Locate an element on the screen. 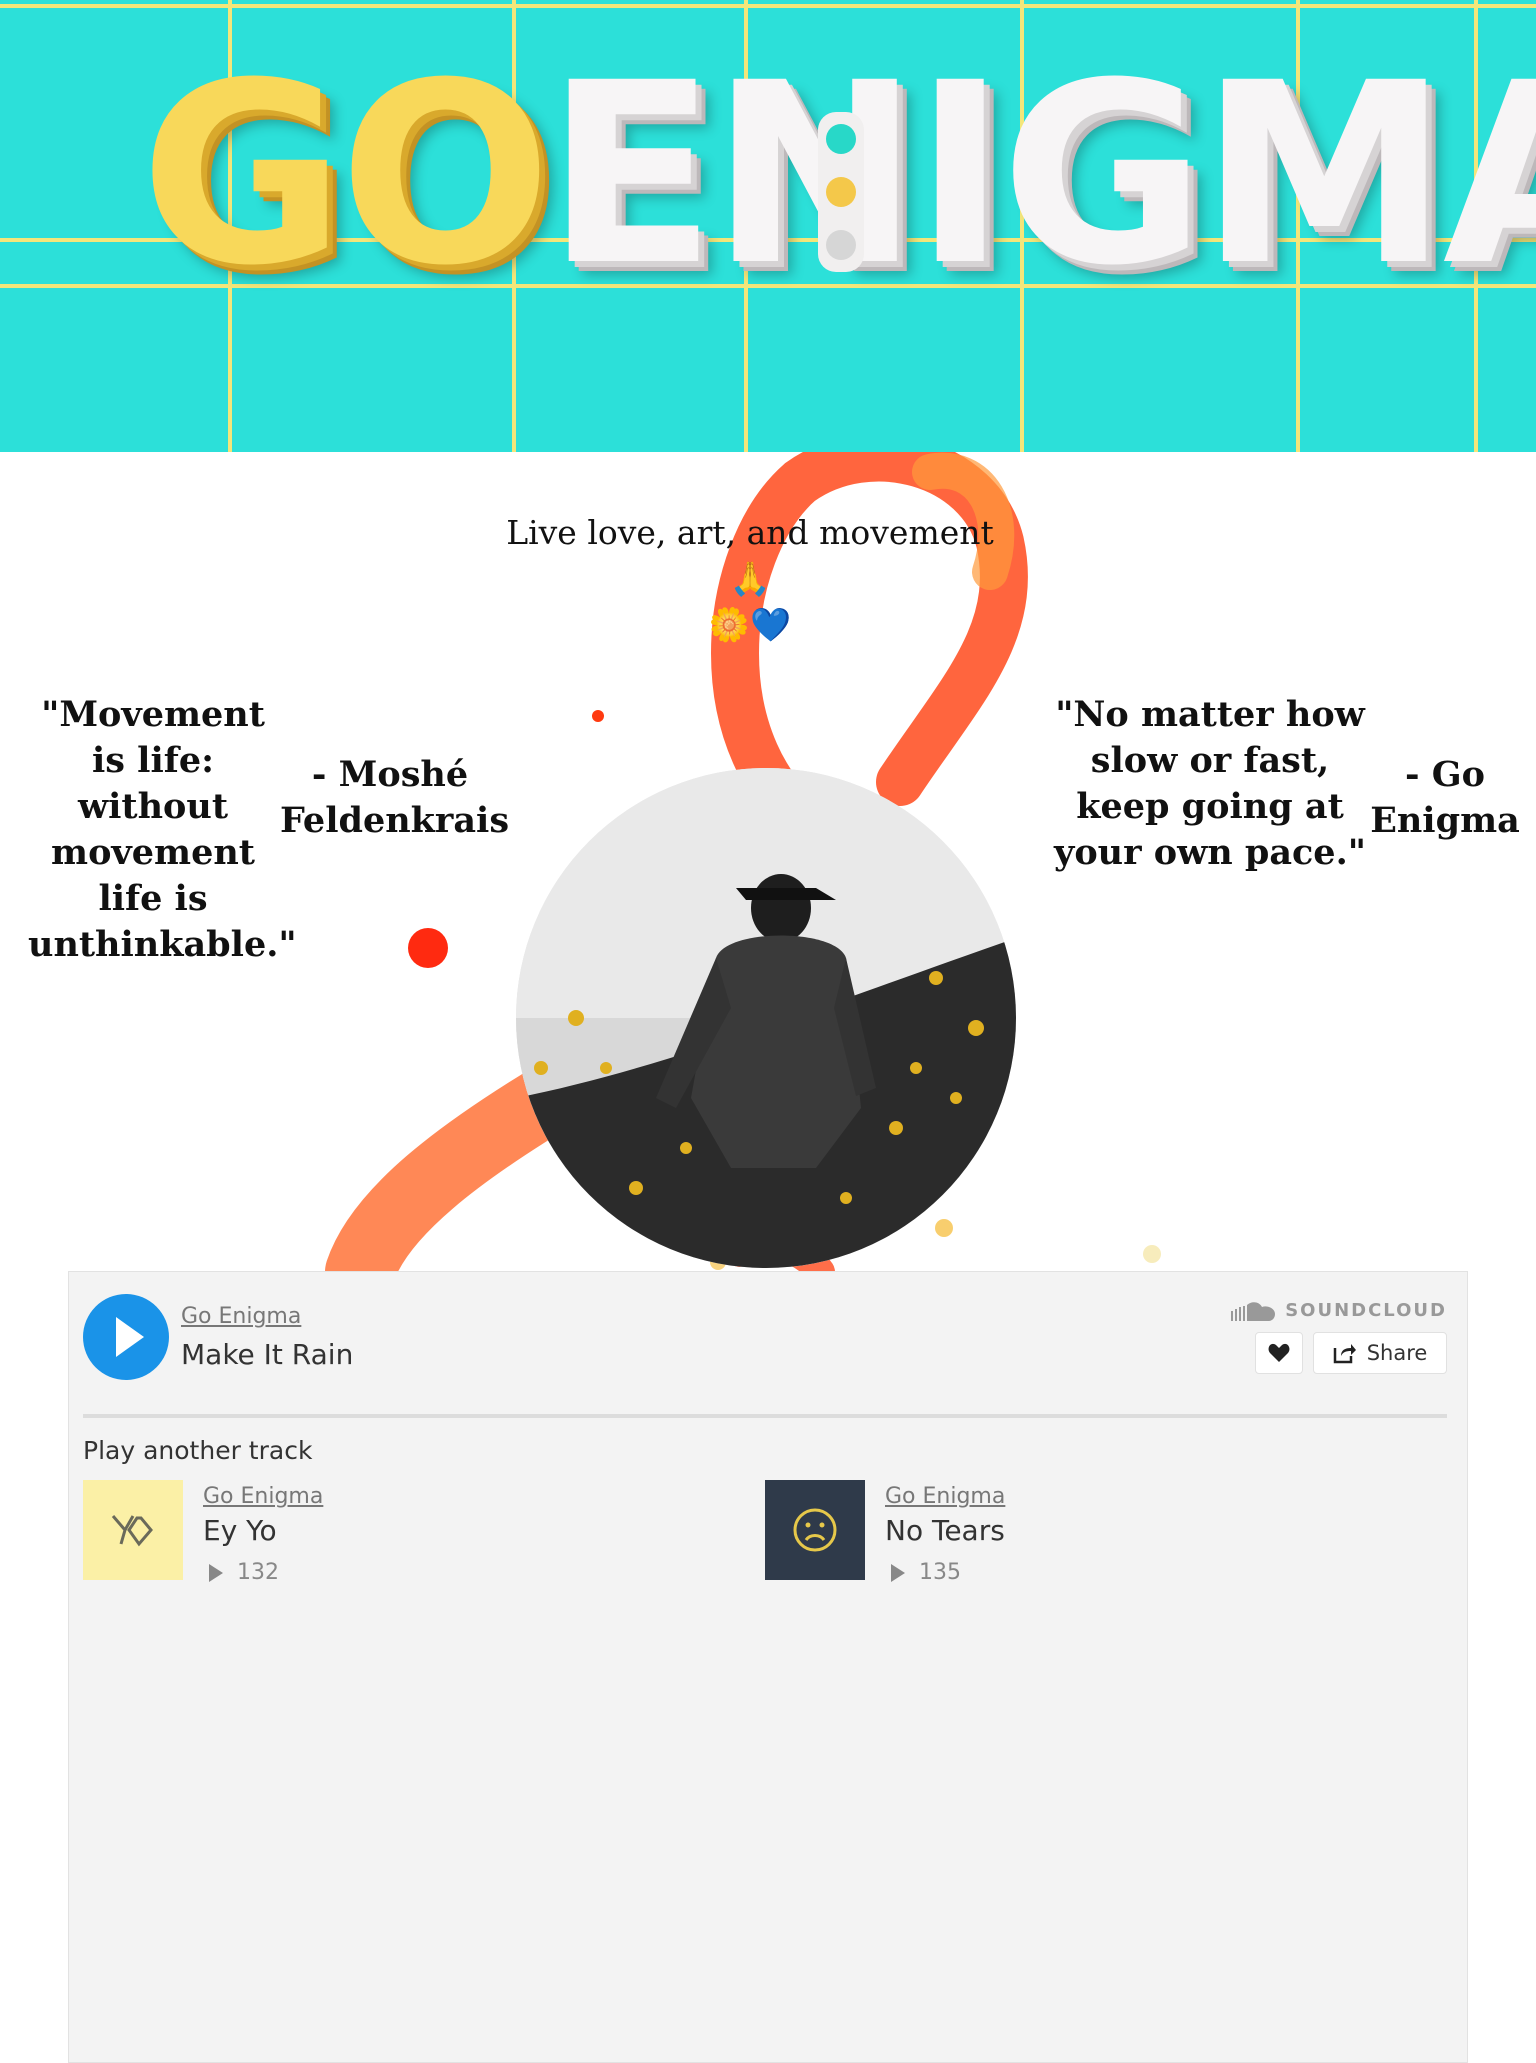 This screenshot has width=1536, height=2063. play-button is located at coordinates (126, 1337).